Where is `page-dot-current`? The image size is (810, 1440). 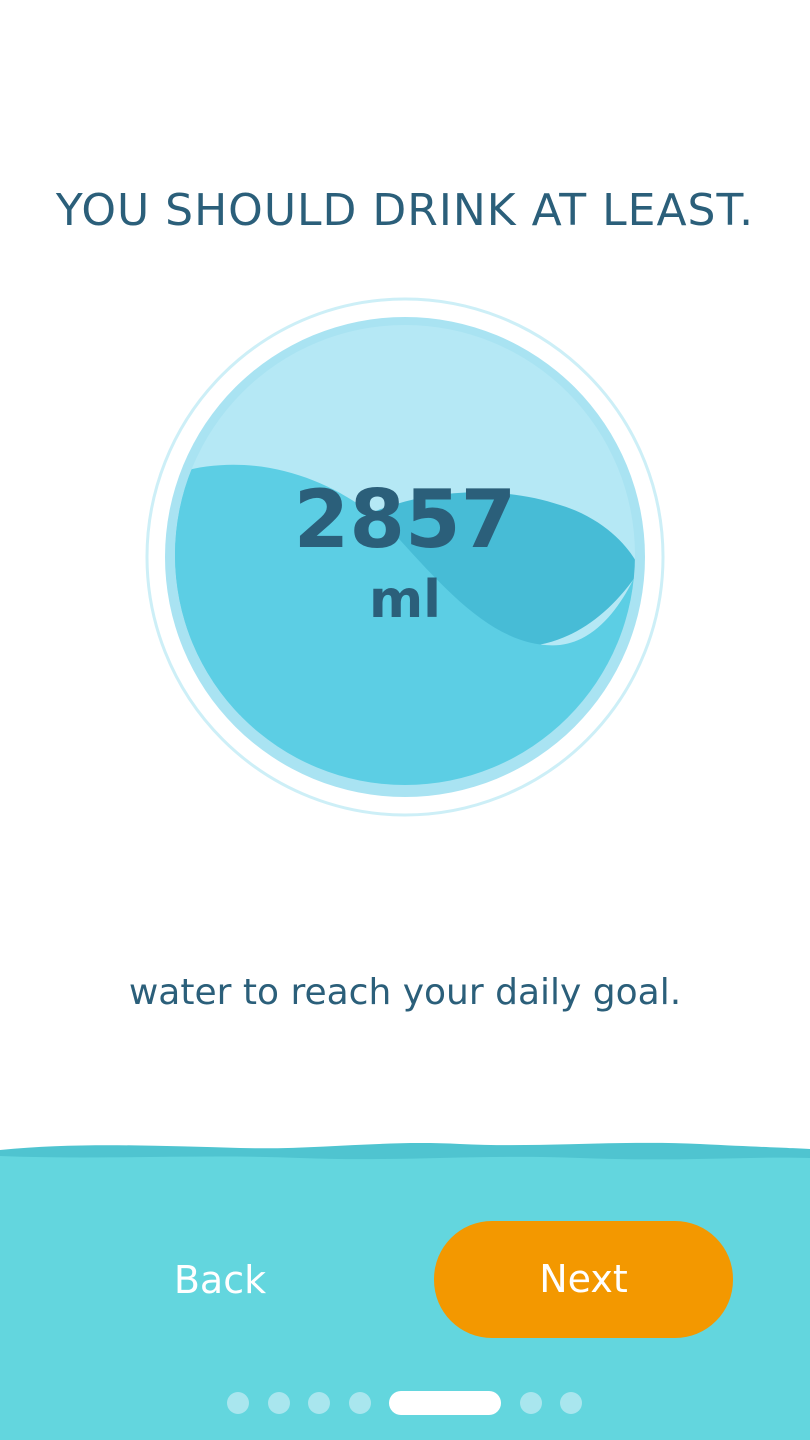
page-dot-current is located at coordinates (445, 1403).